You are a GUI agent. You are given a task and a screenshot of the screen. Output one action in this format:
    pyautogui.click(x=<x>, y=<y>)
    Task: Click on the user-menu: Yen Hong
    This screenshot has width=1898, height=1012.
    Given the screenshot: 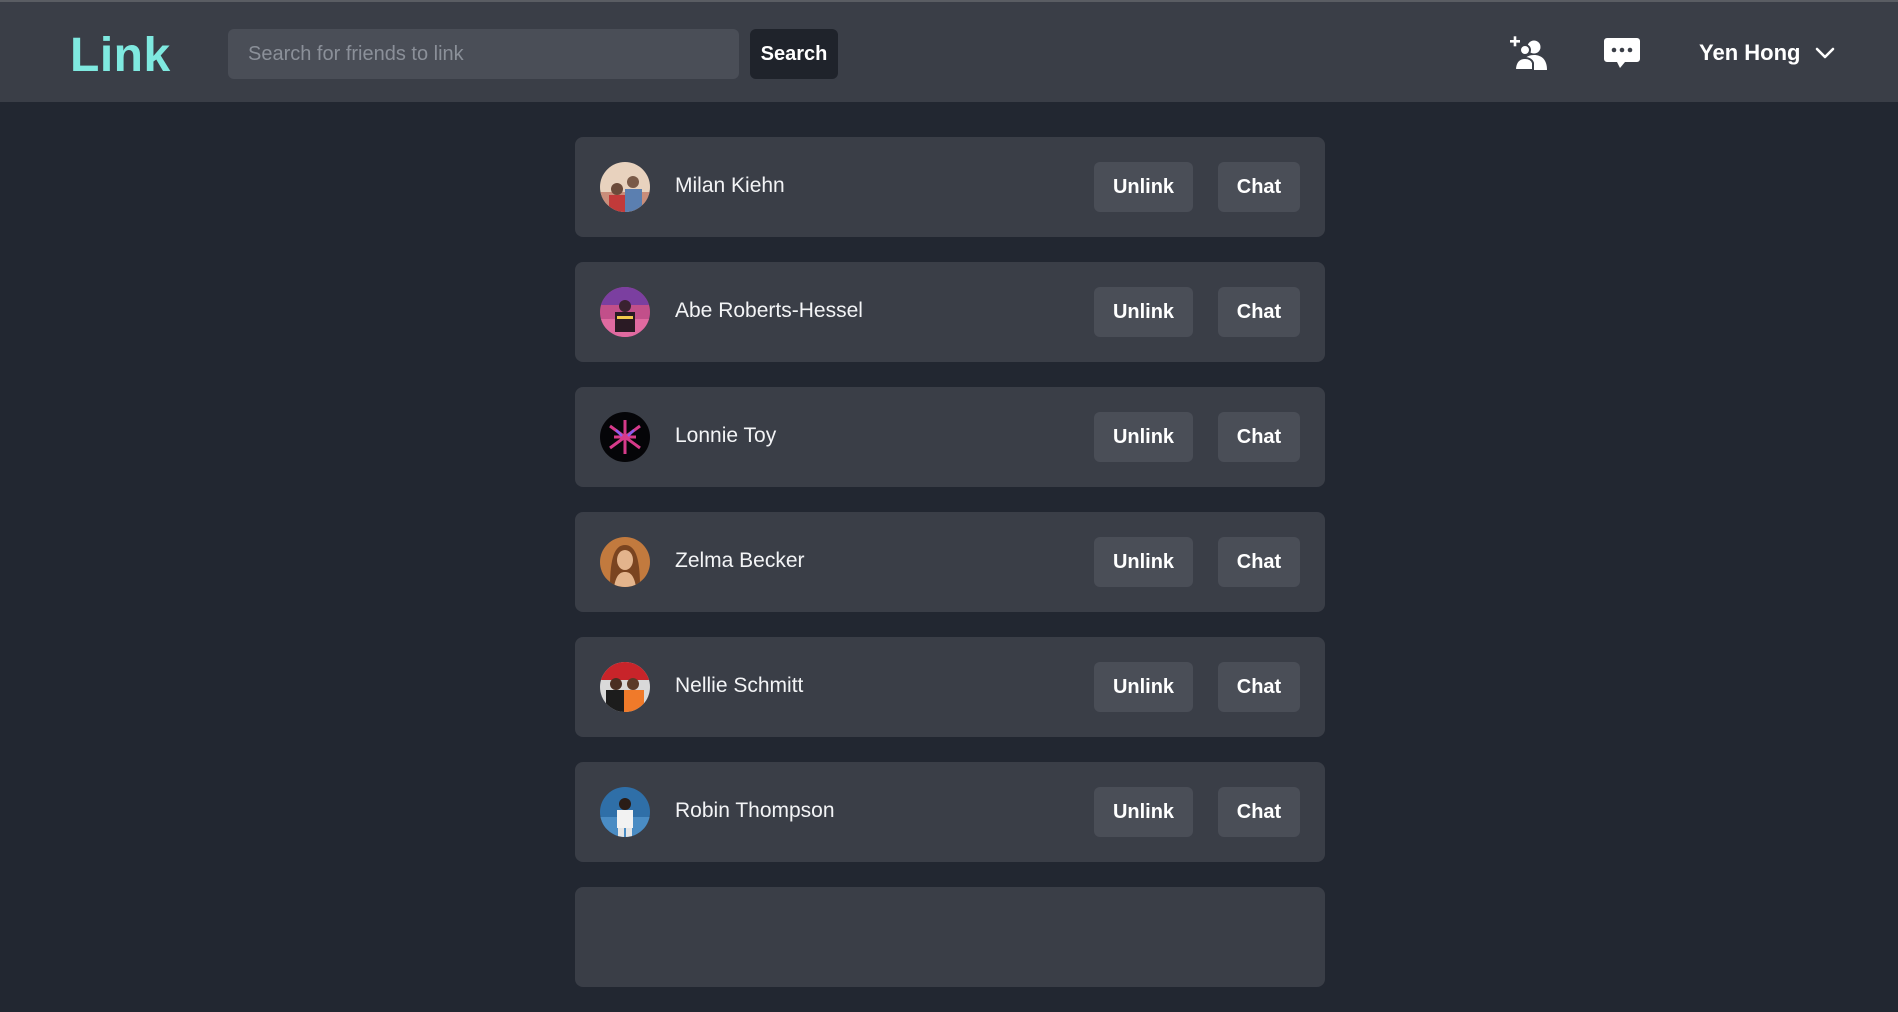 What is the action you would take?
    pyautogui.click(x=1767, y=53)
    